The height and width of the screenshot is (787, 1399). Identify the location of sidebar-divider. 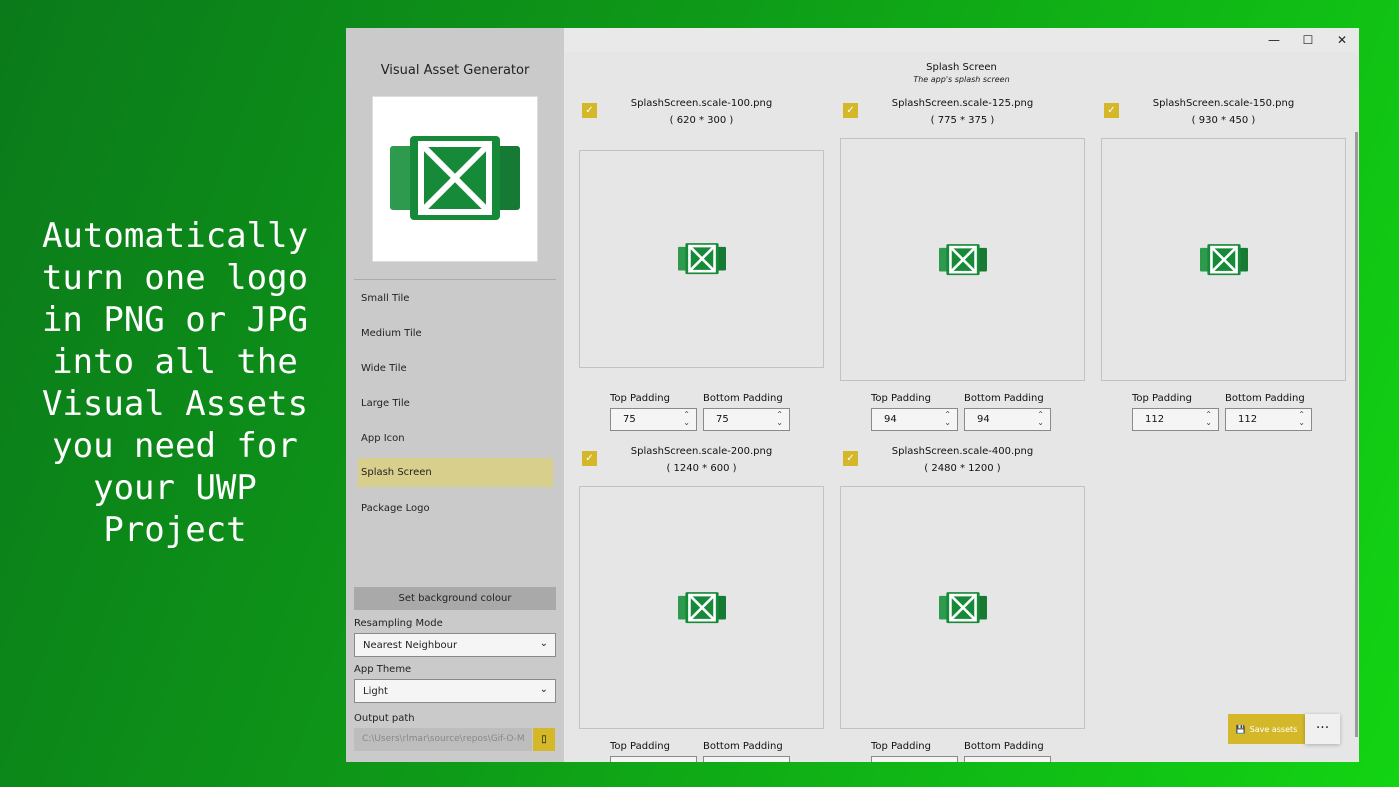
(455, 279).